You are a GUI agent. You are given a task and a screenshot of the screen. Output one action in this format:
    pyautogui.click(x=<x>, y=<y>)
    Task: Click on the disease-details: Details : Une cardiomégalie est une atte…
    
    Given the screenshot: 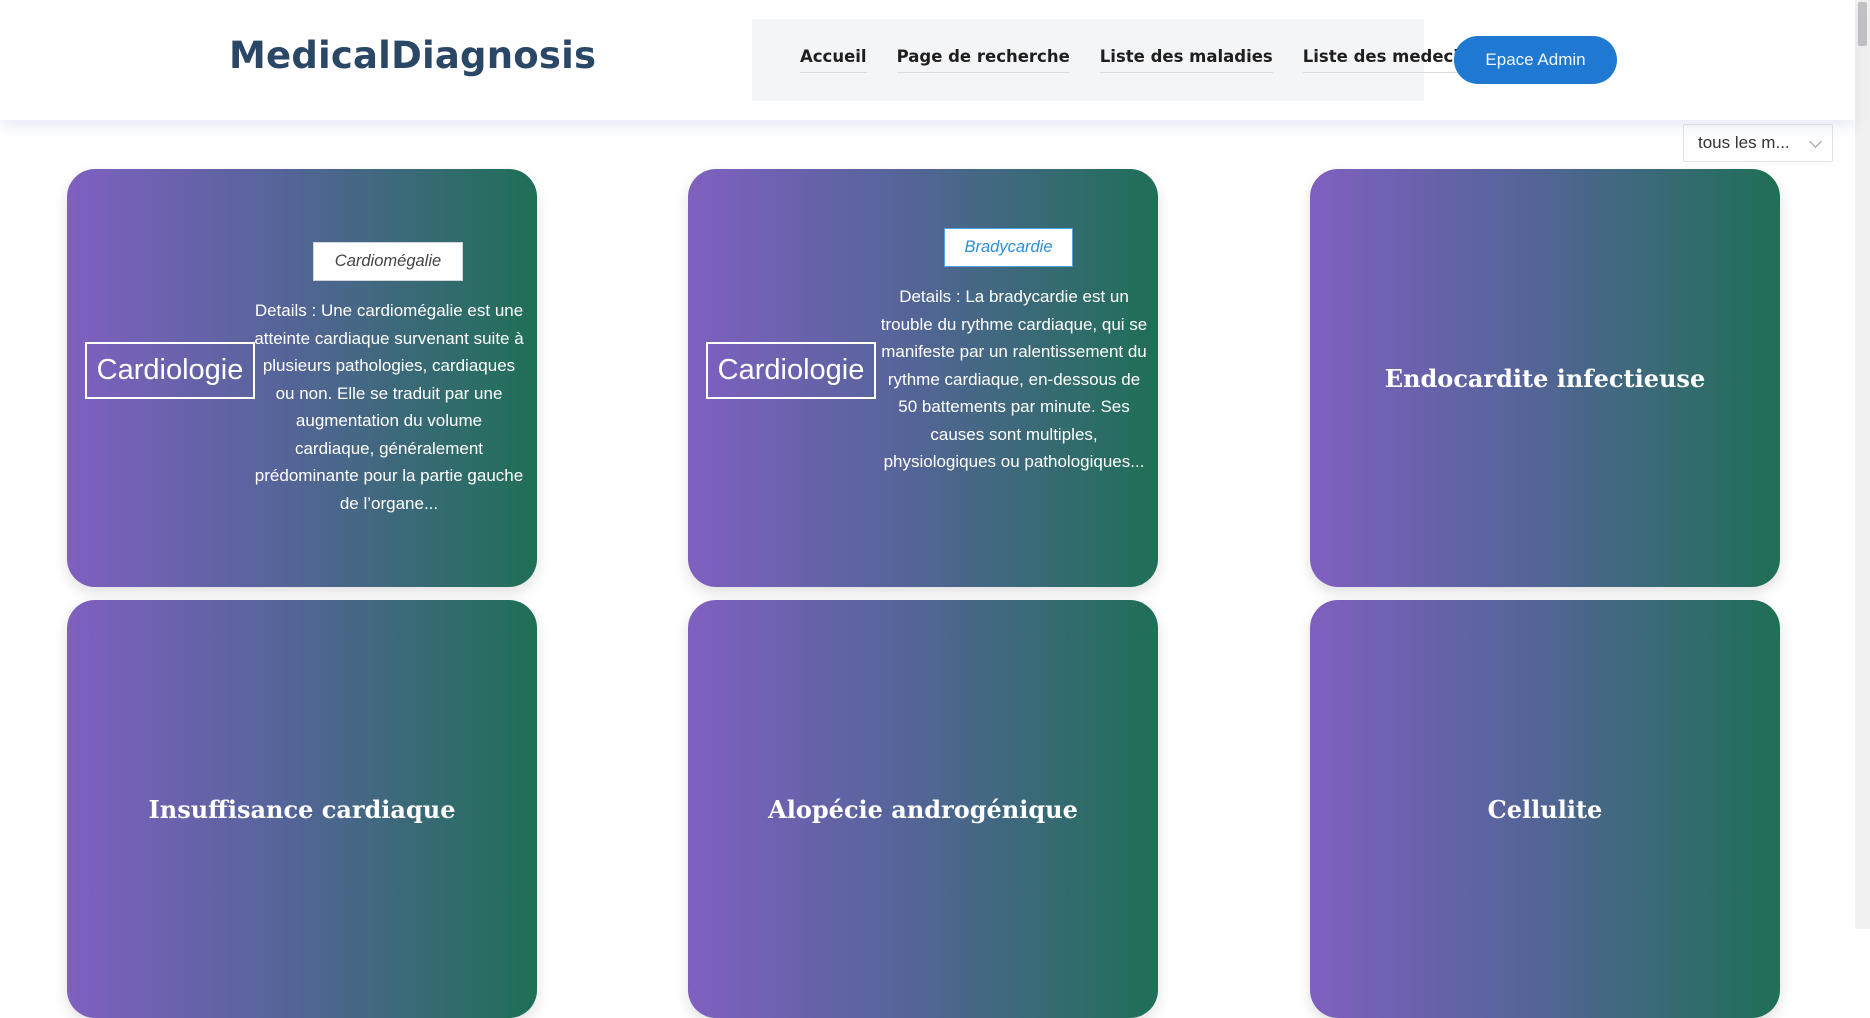 What is the action you would take?
    pyautogui.click(x=389, y=407)
    